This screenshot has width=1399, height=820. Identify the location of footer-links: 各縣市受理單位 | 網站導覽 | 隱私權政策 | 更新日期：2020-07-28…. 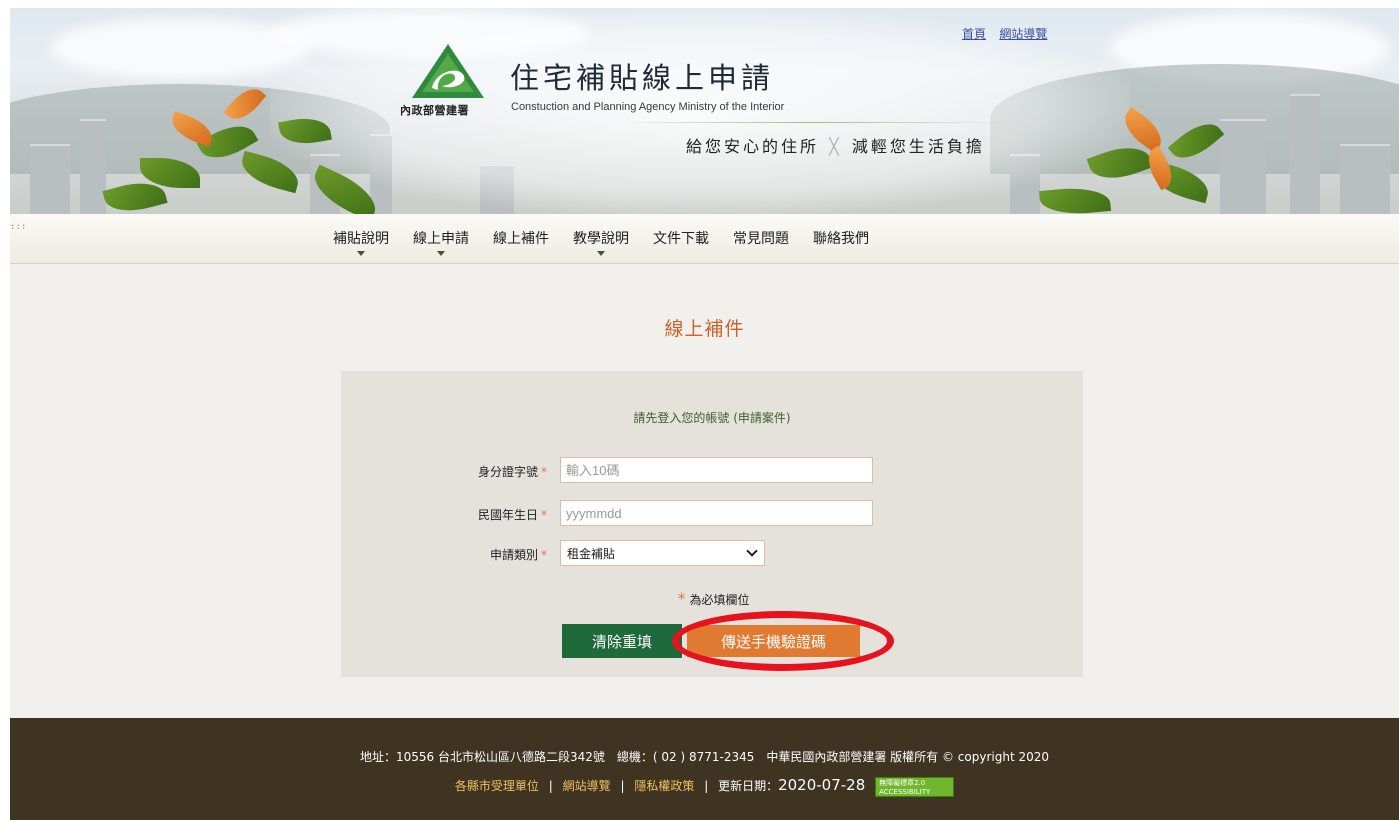
(704, 786).